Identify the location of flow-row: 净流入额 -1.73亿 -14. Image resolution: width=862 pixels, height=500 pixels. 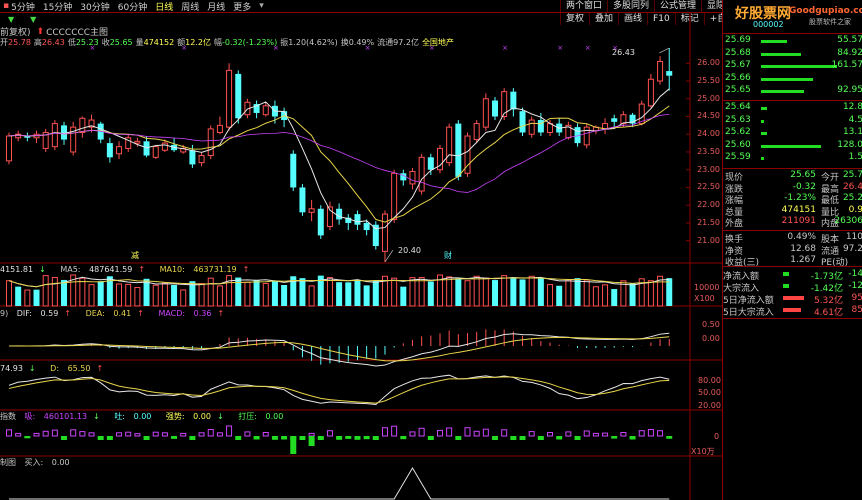
(792, 275).